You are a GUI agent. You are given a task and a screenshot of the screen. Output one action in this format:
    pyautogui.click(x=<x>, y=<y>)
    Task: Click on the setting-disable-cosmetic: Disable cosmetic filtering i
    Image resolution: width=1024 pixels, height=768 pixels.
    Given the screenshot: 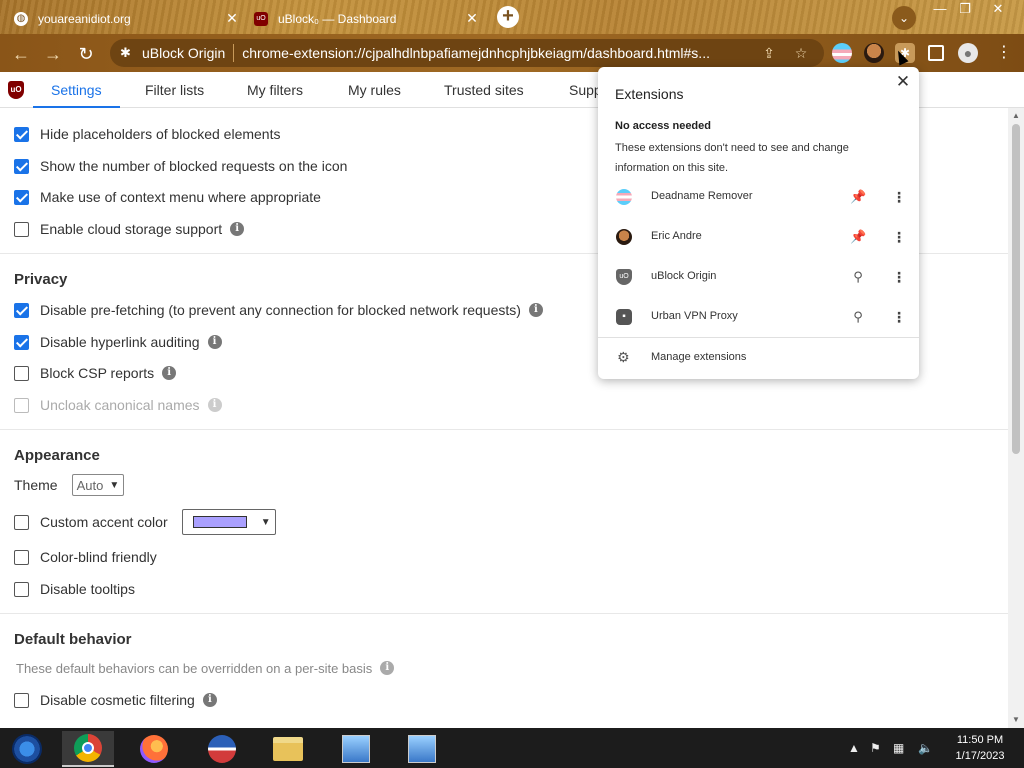 What is the action you would take?
    pyautogui.click(x=115, y=700)
    